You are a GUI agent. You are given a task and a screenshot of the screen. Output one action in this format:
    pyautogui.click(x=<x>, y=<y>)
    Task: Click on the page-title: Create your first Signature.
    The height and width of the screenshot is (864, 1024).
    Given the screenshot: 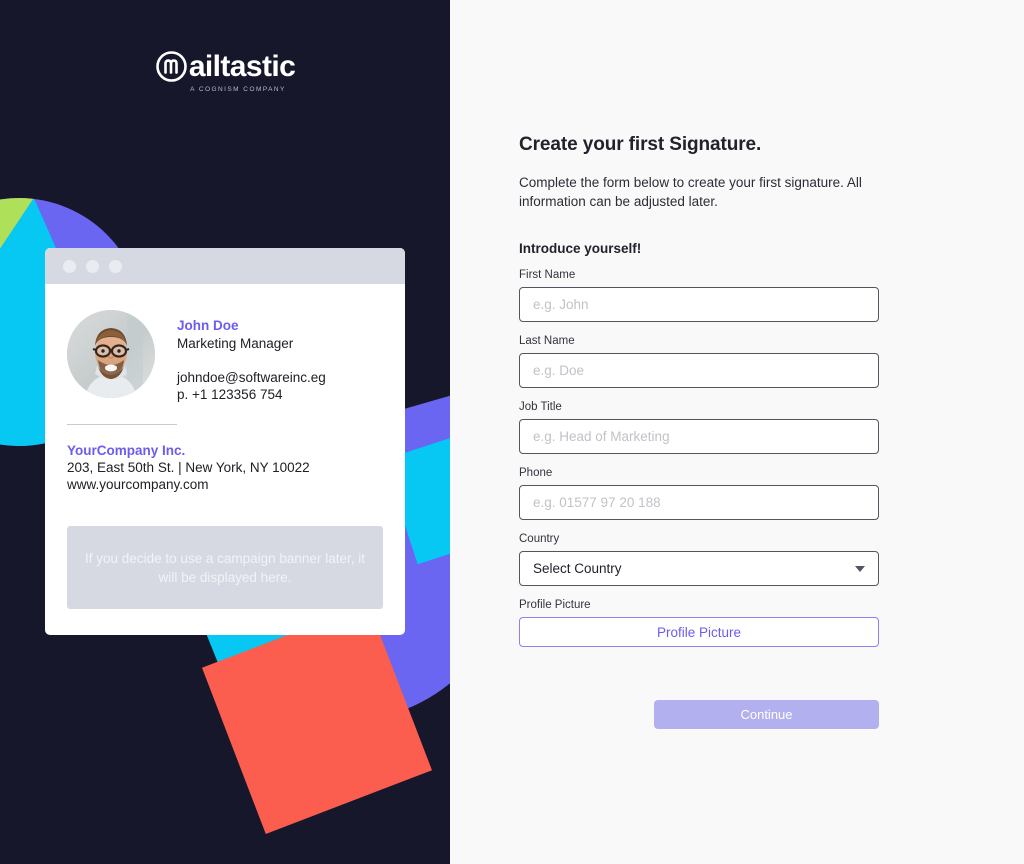 What is the action you would take?
    pyautogui.click(x=640, y=144)
    